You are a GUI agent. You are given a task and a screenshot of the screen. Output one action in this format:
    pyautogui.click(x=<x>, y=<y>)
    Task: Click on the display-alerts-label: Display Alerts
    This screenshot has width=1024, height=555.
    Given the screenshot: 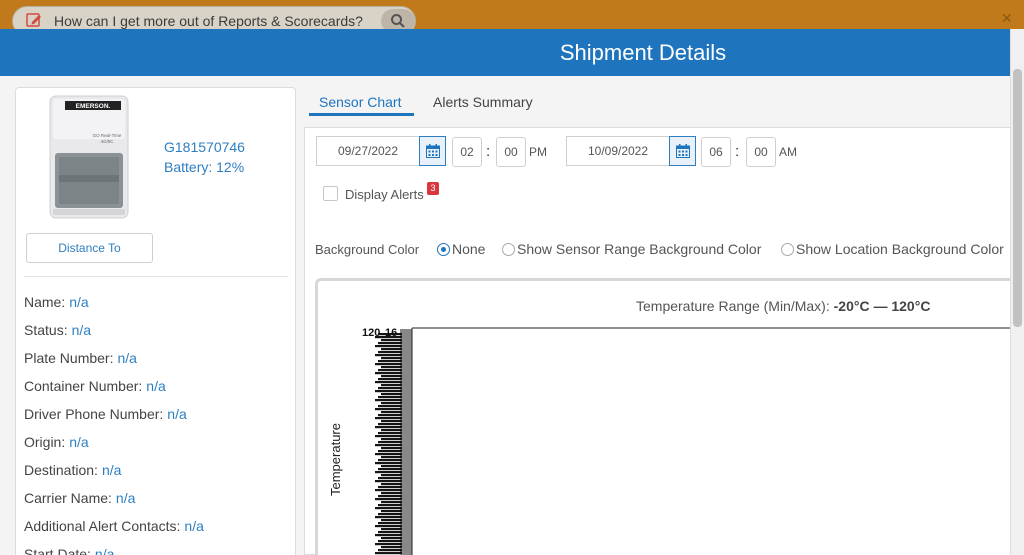 What is the action you would take?
    pyautogui.click(x=384, y=194)
    